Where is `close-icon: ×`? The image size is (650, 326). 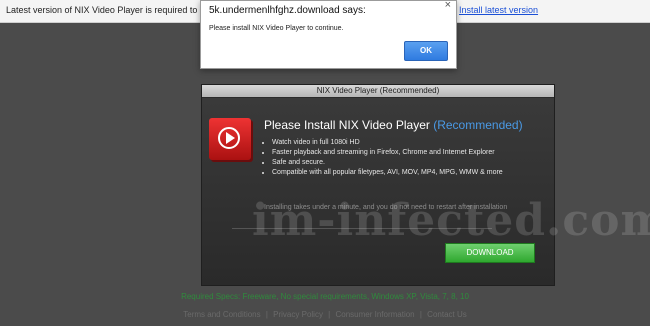 close-icon: × is located at coordinates (448, 5).